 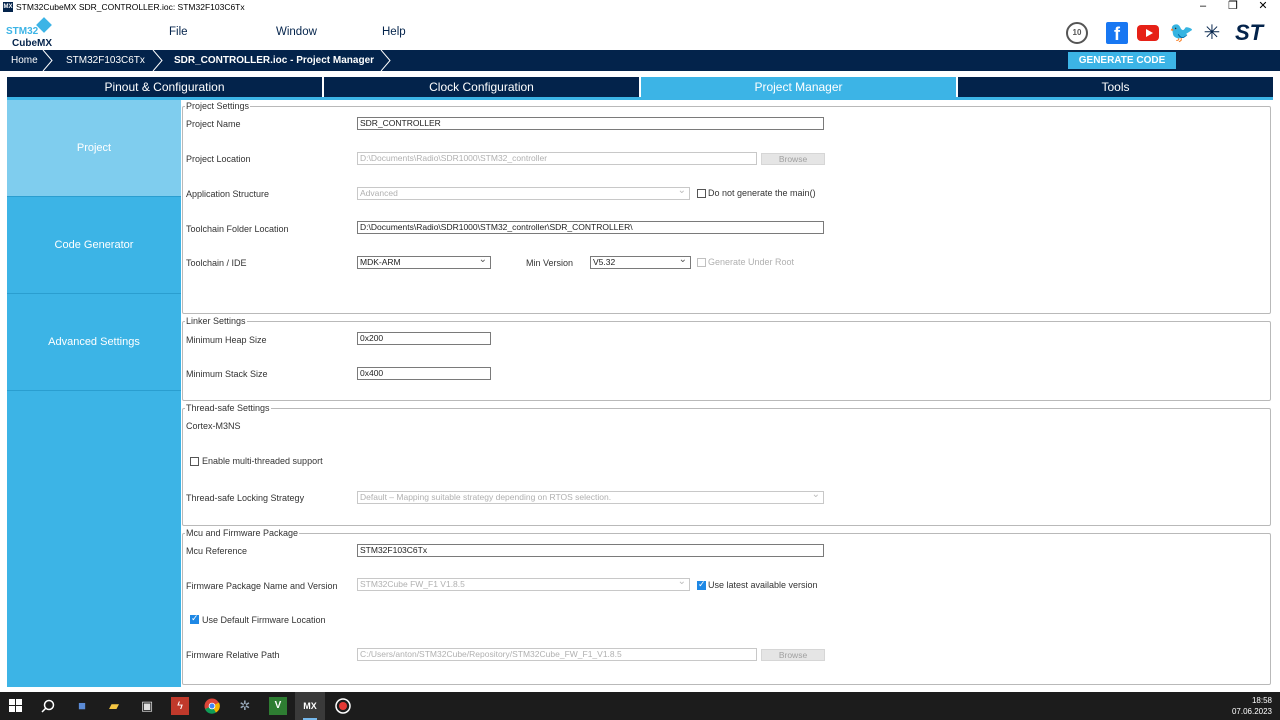 I want to click on flash-tool-icon: ϟ, so click(x=180, y=706).